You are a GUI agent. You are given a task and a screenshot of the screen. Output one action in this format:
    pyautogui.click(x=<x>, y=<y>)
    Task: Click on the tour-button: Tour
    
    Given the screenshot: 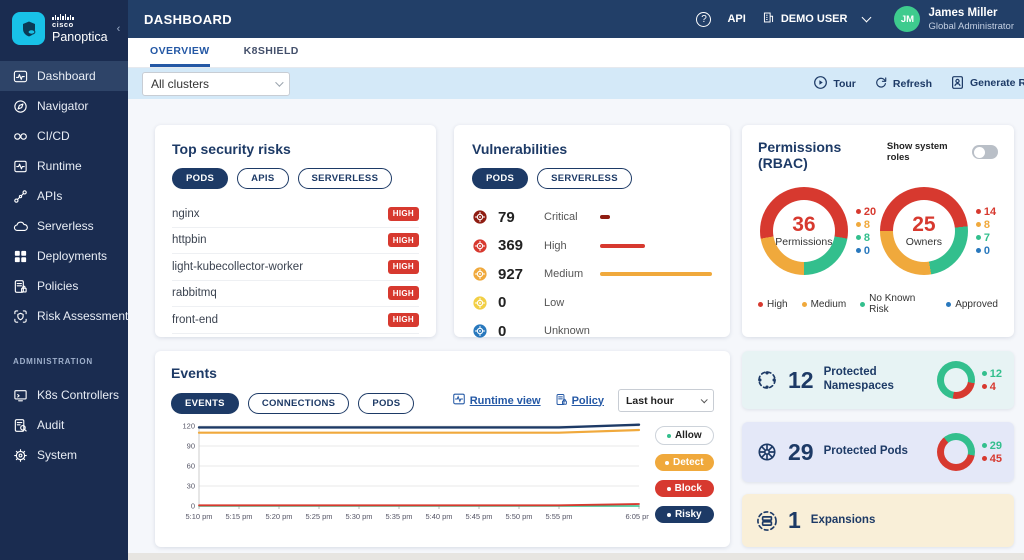 What is the action you would take?
    pyautogui.click(x=834, y=84)
    